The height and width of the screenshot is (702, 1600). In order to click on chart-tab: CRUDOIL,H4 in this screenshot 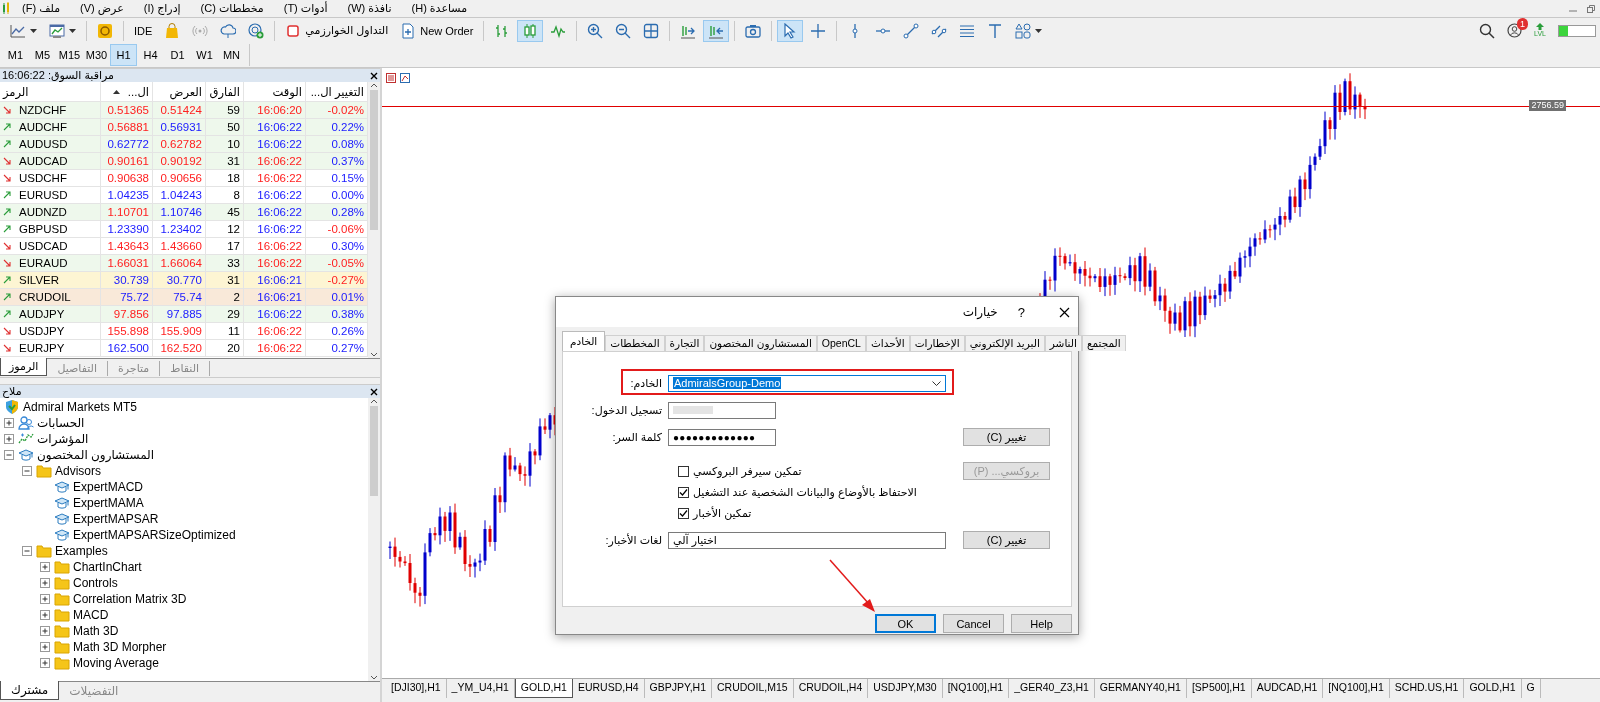, I will do `click(831, 688)`.